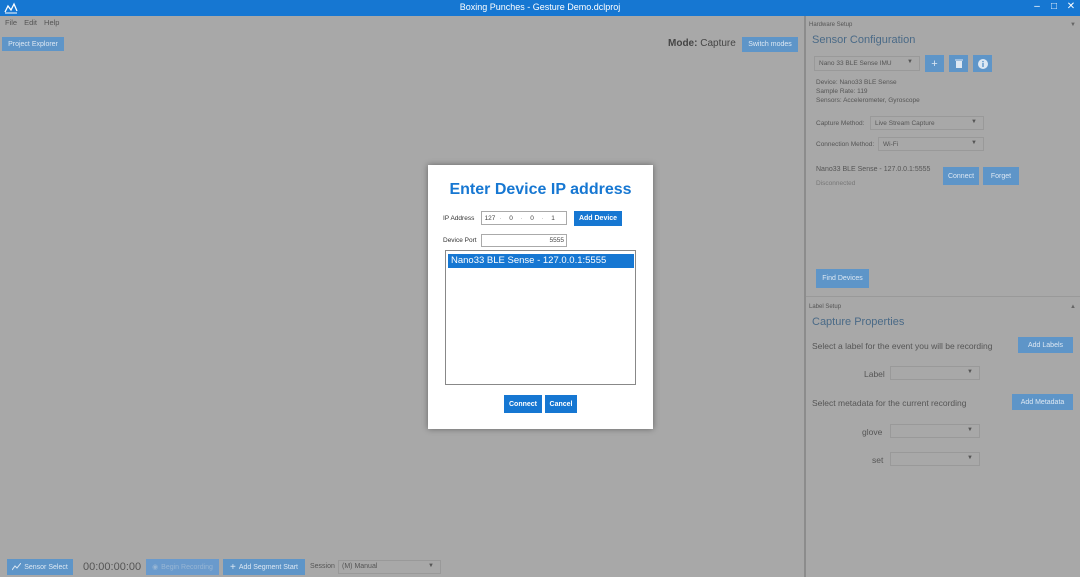 This screenshot has height=577, width=1080. What do you see at coordinates (389, 567) in the screenshot?
I see `session-select: (M) Manual ▼` at bounding box center [389, 567].